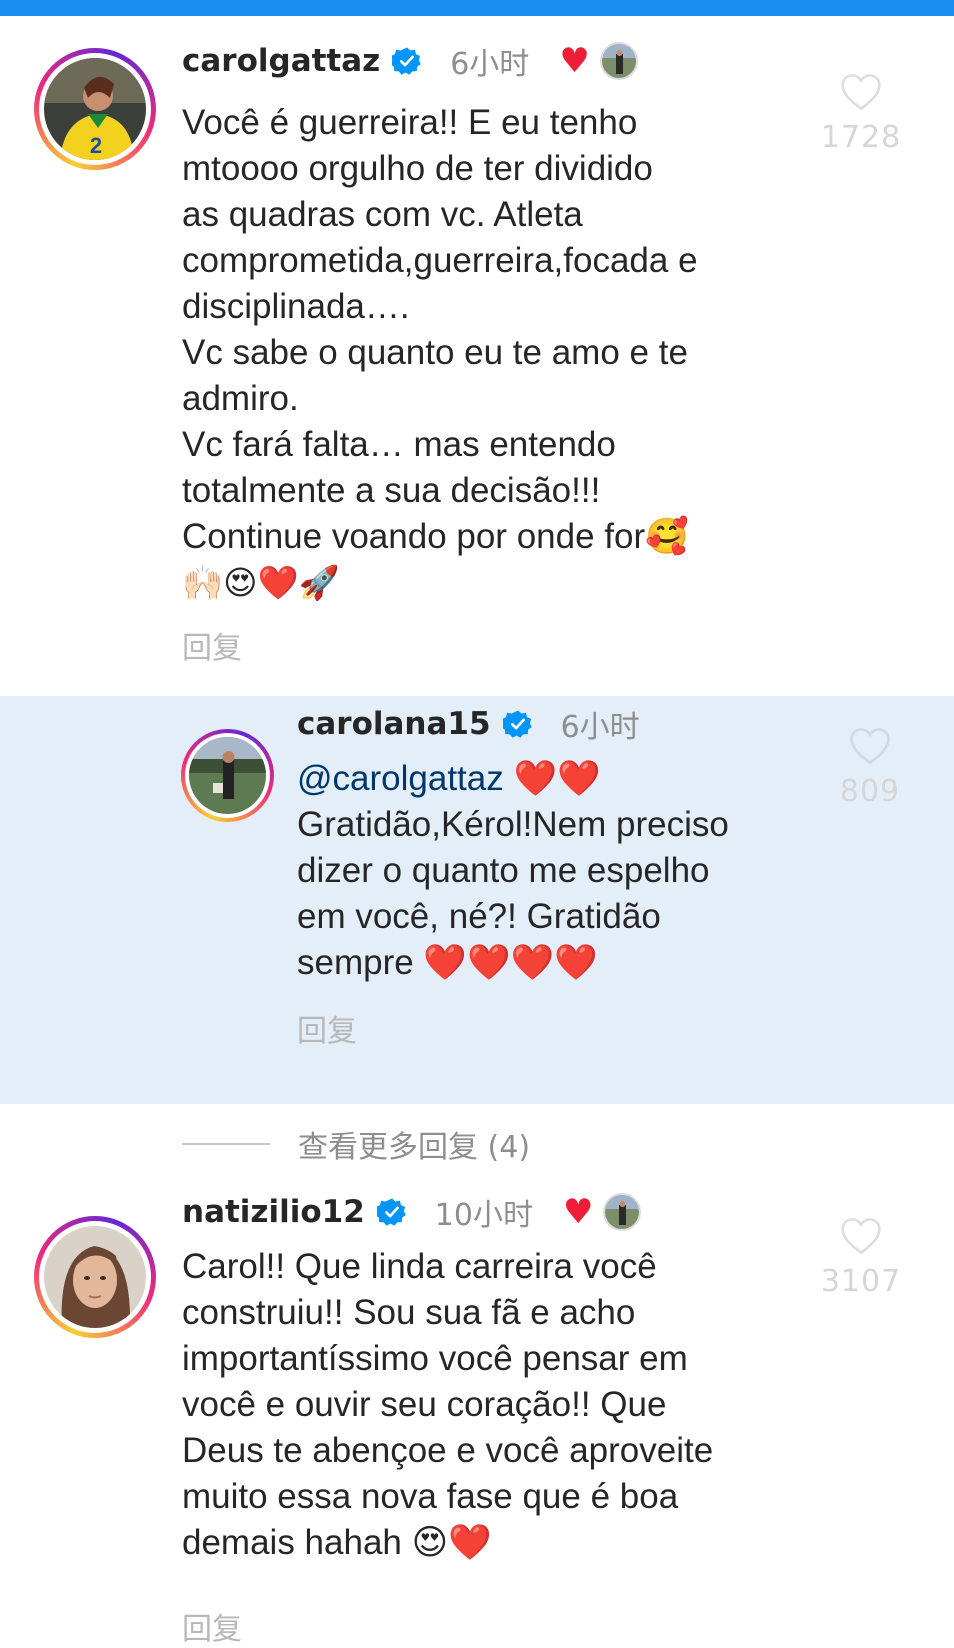 Image resolution: width=954 pixels, height=1648 pixels. Describe the element at coordinates (861, 137) in the screenshot. I see `like-count: 1728` at that location.